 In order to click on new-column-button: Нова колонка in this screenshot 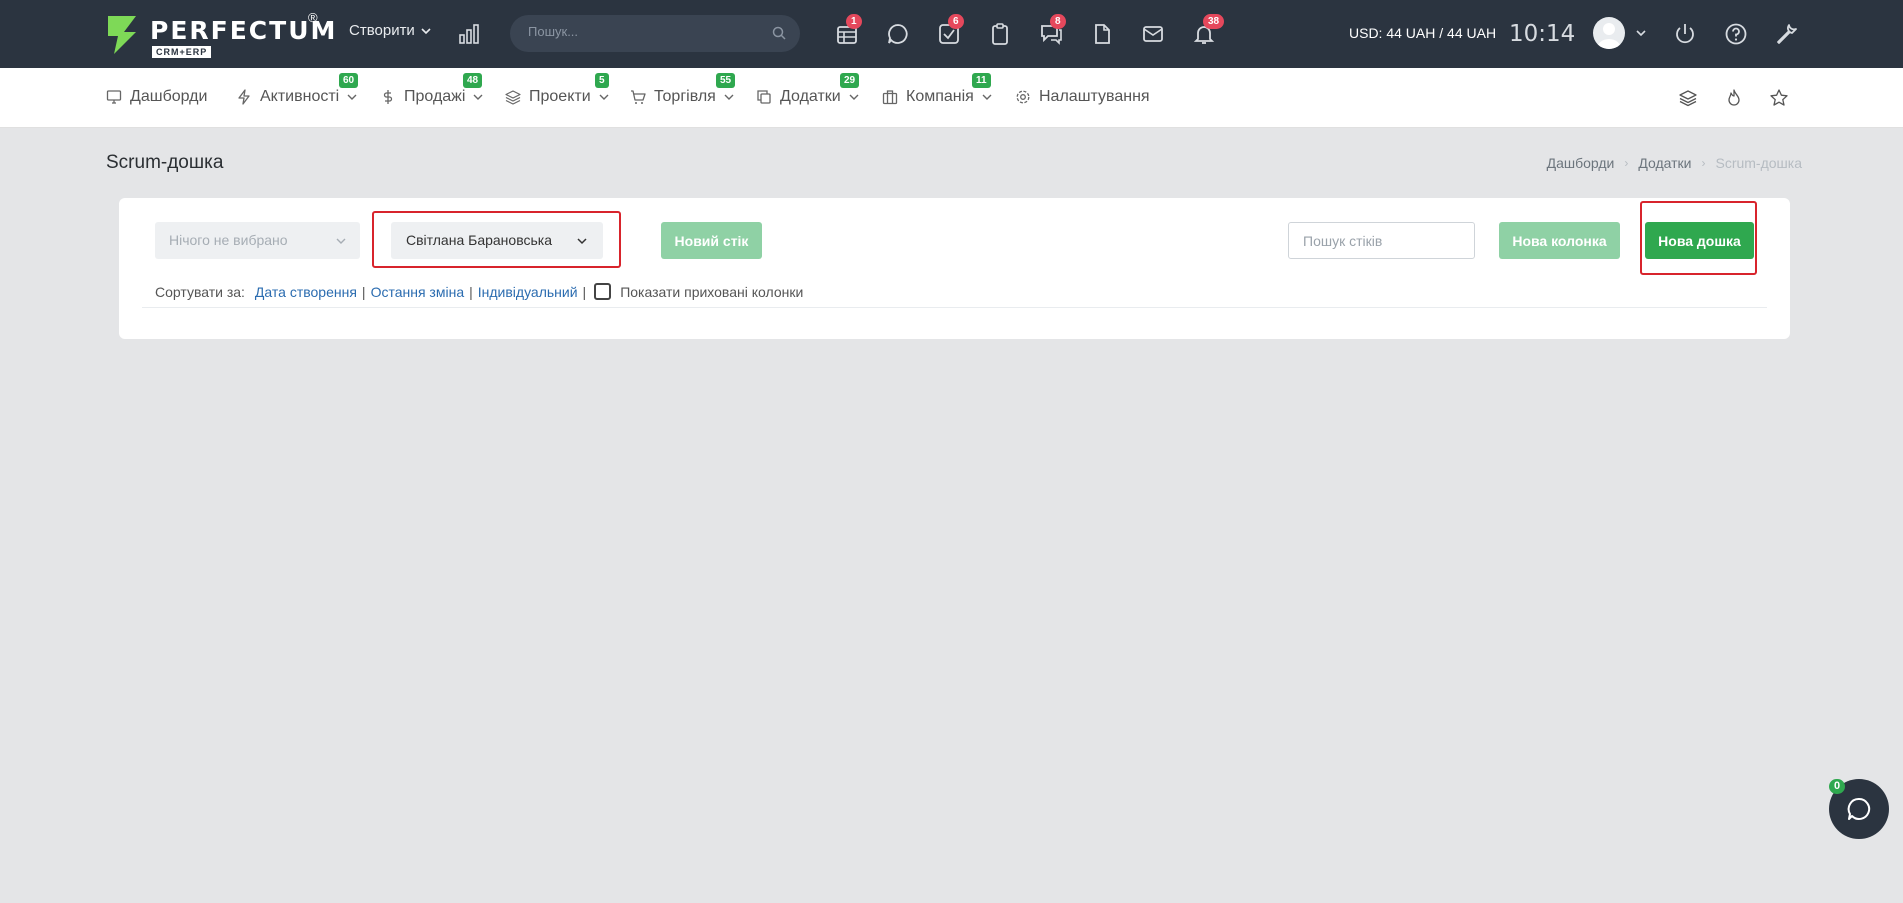, I will do `click(1559, 240)`.